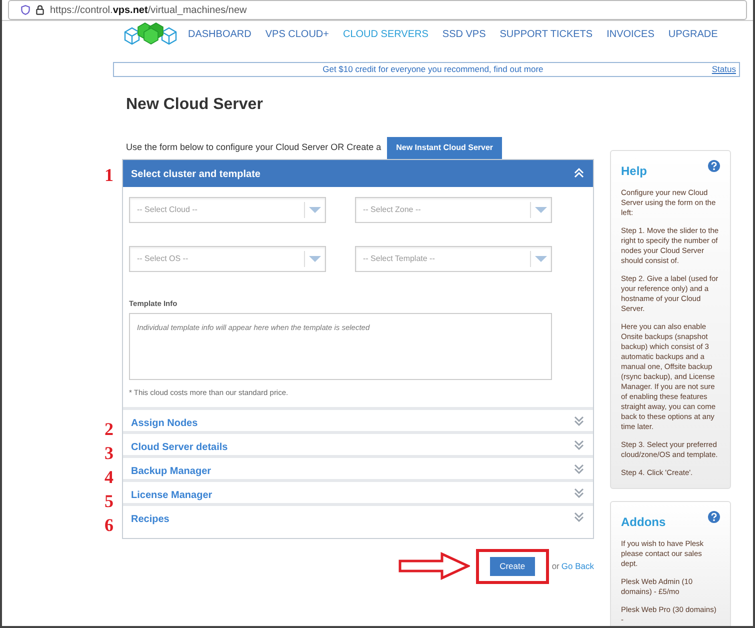 Image resolution: width=755 pixels, height=628 pixels. I want to click on step-number: 4, so click(109, 477).